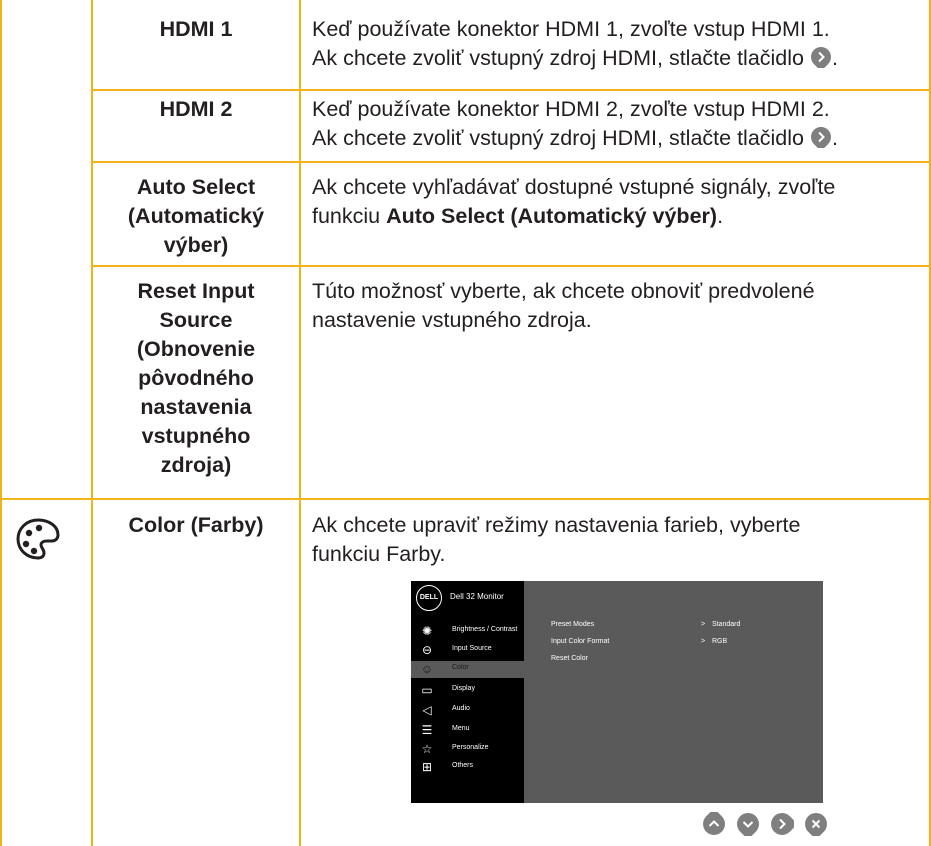  I want to click on up-button-icon, so click(714, 824).